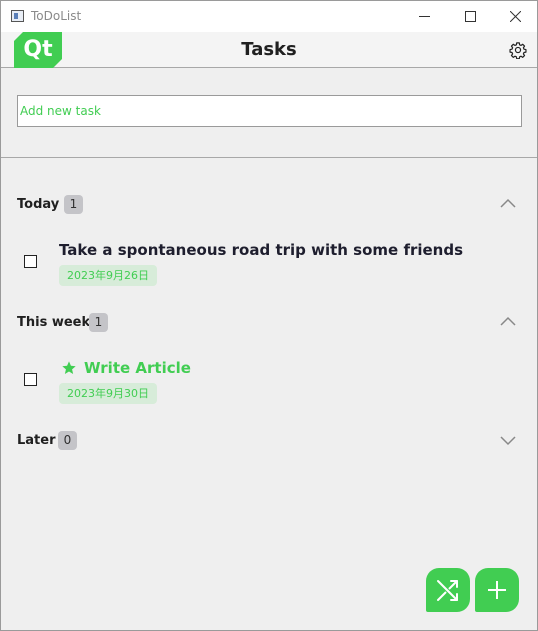  I want to click on shuffle-button, so click(448, 590).